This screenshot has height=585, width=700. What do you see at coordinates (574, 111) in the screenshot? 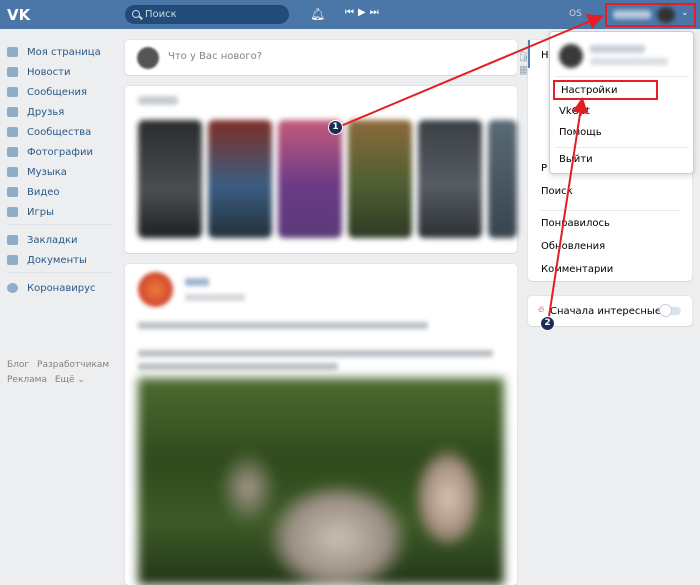
I see `menu-item-vkopt: VkOpt` at bounding box center [574, 111].